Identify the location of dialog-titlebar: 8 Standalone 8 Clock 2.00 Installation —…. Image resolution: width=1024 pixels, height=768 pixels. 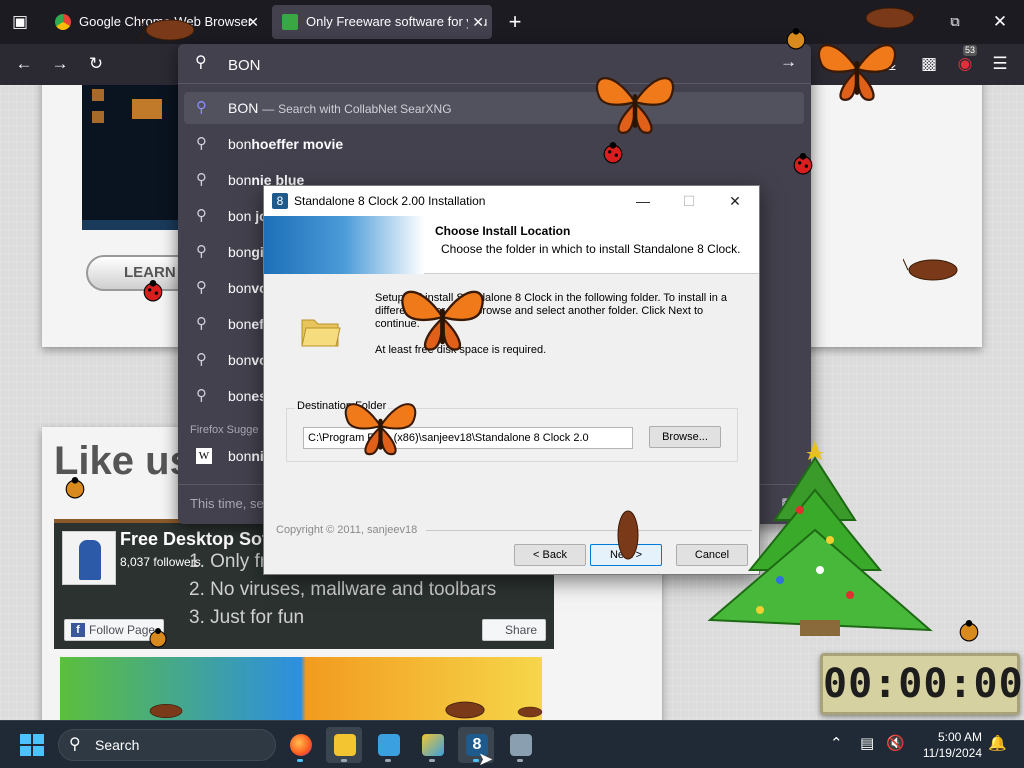
(511, 201).